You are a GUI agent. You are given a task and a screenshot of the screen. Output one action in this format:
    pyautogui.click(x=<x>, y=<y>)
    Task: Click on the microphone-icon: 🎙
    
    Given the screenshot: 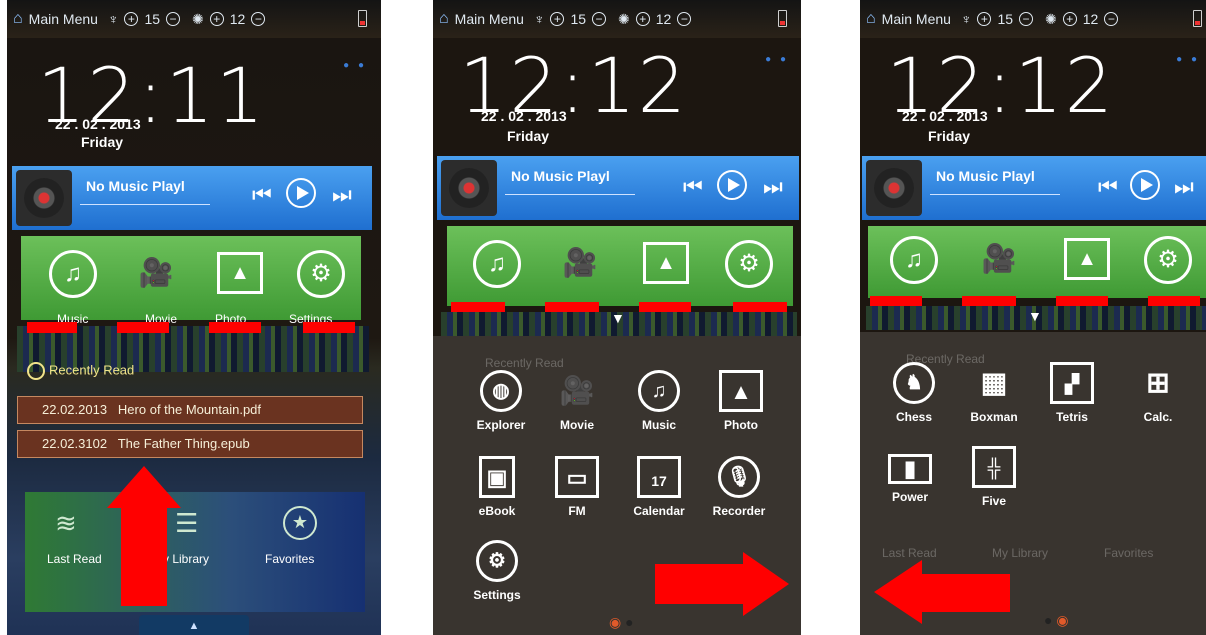 What is the action you would take?
    pyautogui.click(x=739, y=477)
    